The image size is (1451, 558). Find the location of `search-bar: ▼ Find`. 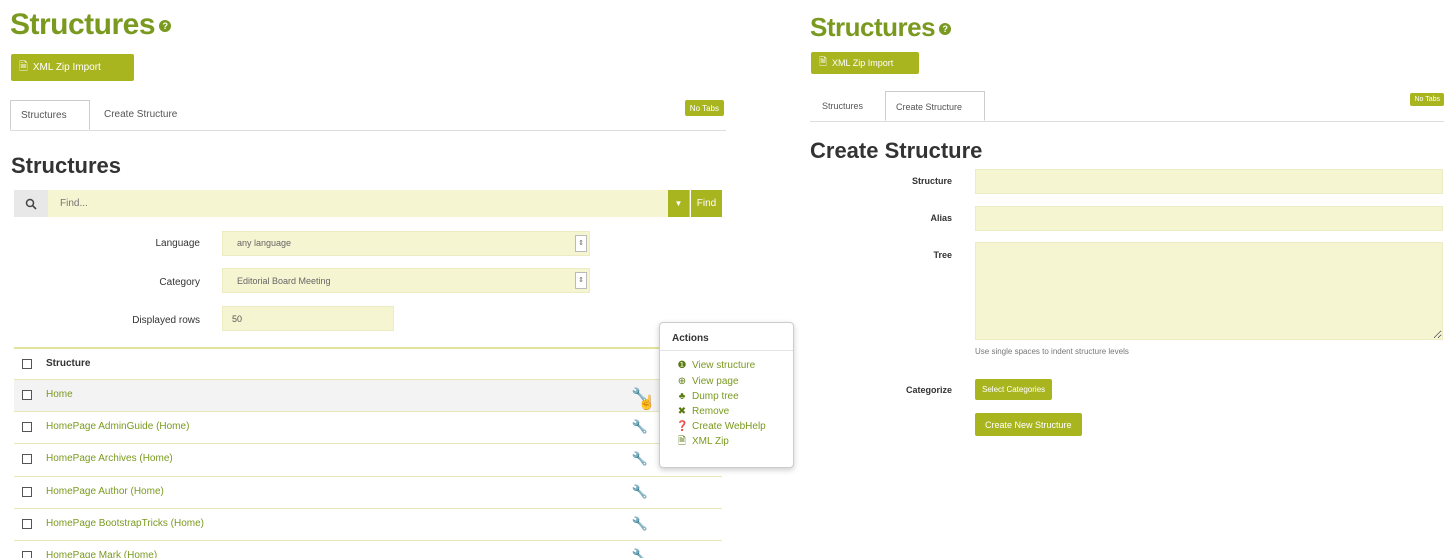

search-bar: ▼ Find is located at coordinates (368, 203).